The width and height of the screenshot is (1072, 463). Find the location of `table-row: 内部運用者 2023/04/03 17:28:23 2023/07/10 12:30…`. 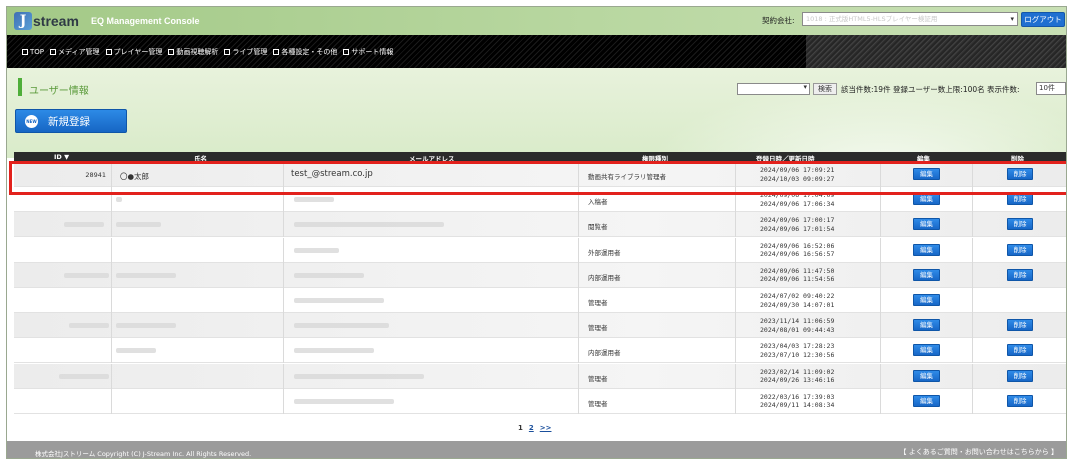

table-row: 内部運用者 2023/04/03 17:28:23 2023/07/10 12:30… is located at coordinates (540, 351).